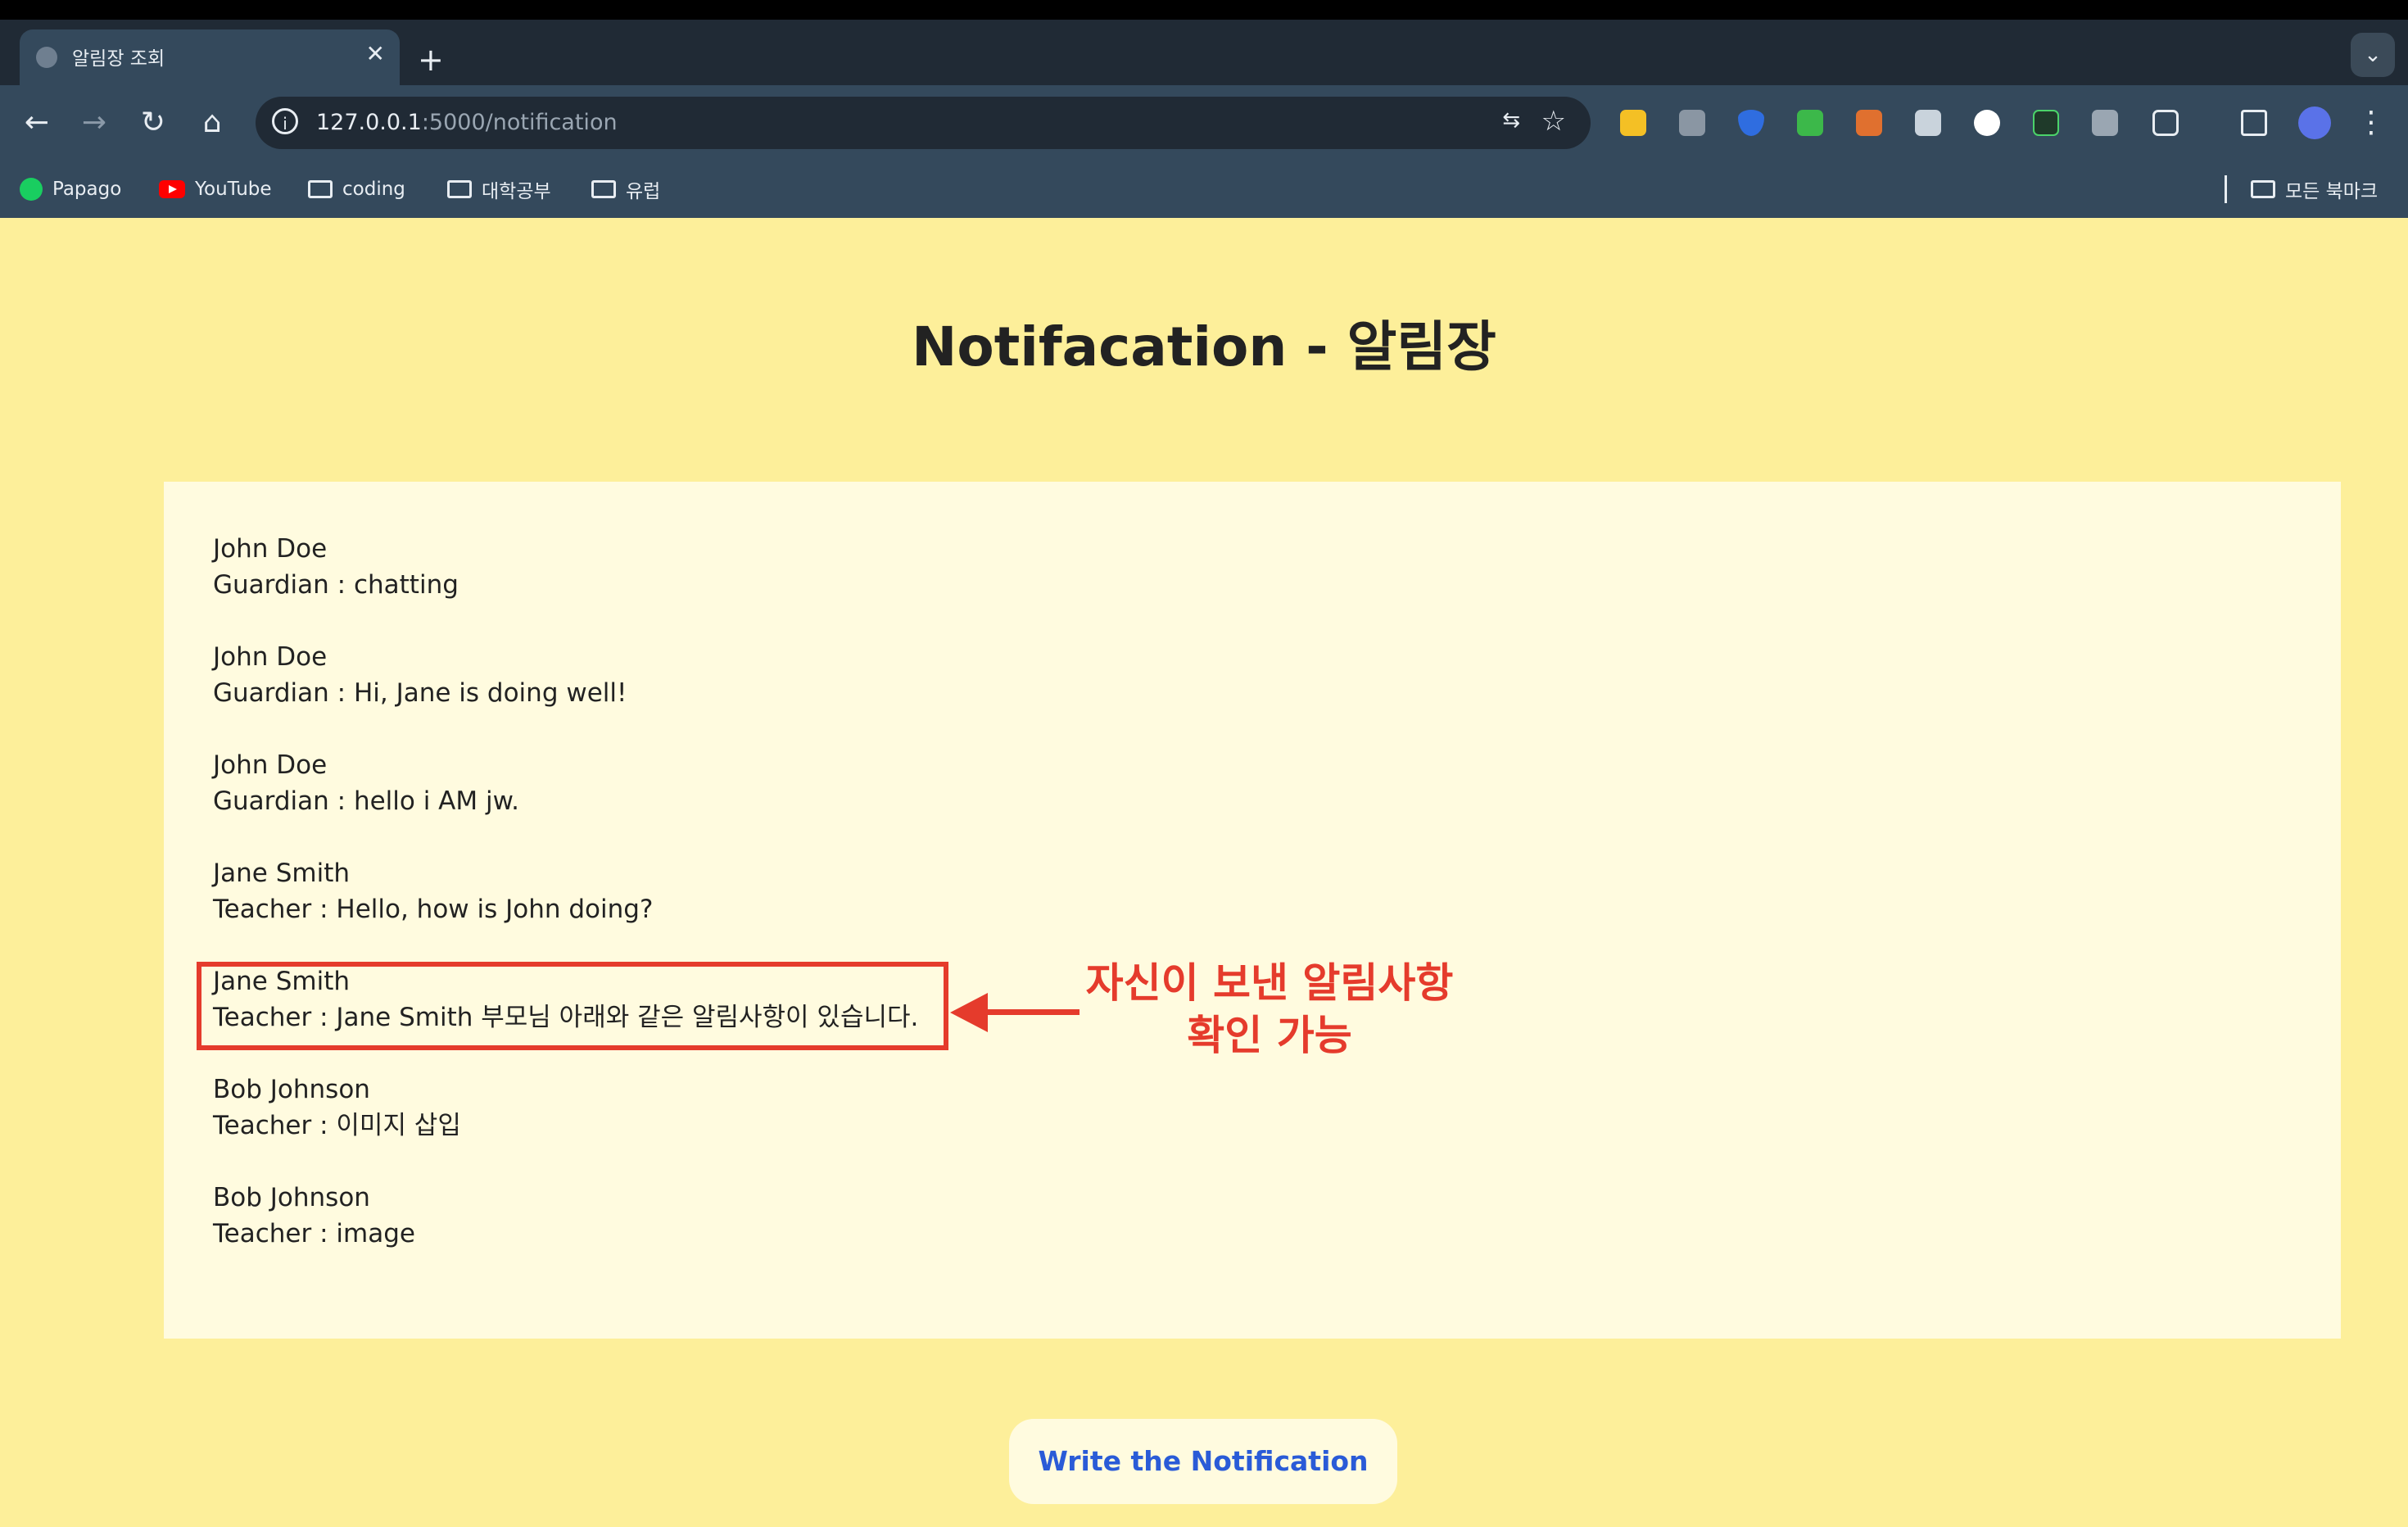 The image size is (2408, 1527). What do you see at coordinates (356, 189) in the screenshot?
I see `bookmark-folder-coding: coding` at bounding box center [356, 189].